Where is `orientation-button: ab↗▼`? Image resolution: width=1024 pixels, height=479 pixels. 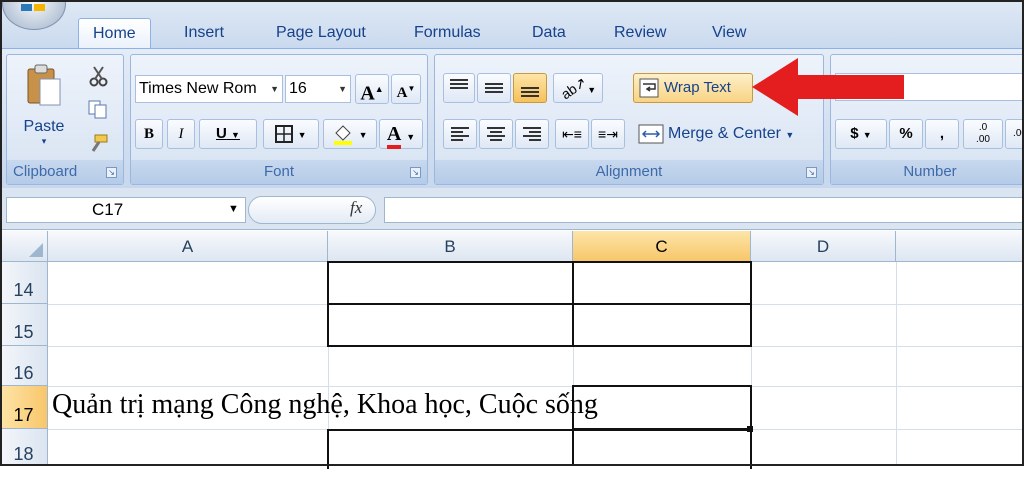
orientation-button: ab↗▼ is located at coordinates (578, 88).